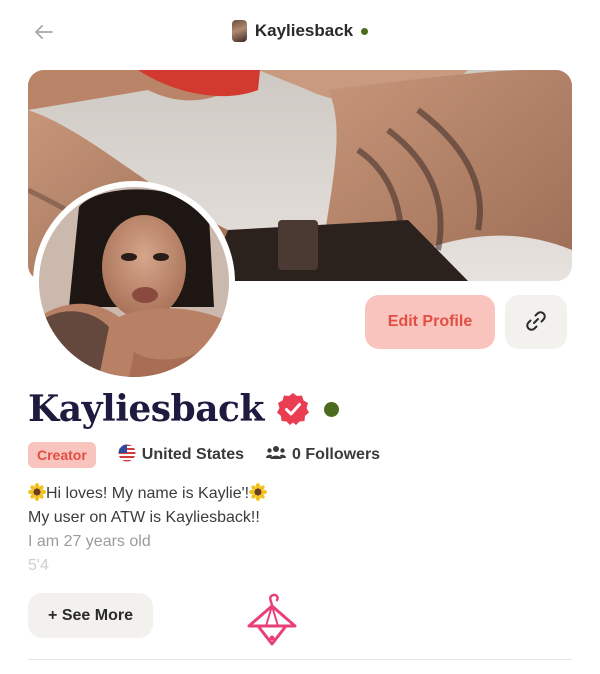 The height and width of the screenshot is (674, 600). I want to click on name-row: Kayliesback, so click(183, 409).